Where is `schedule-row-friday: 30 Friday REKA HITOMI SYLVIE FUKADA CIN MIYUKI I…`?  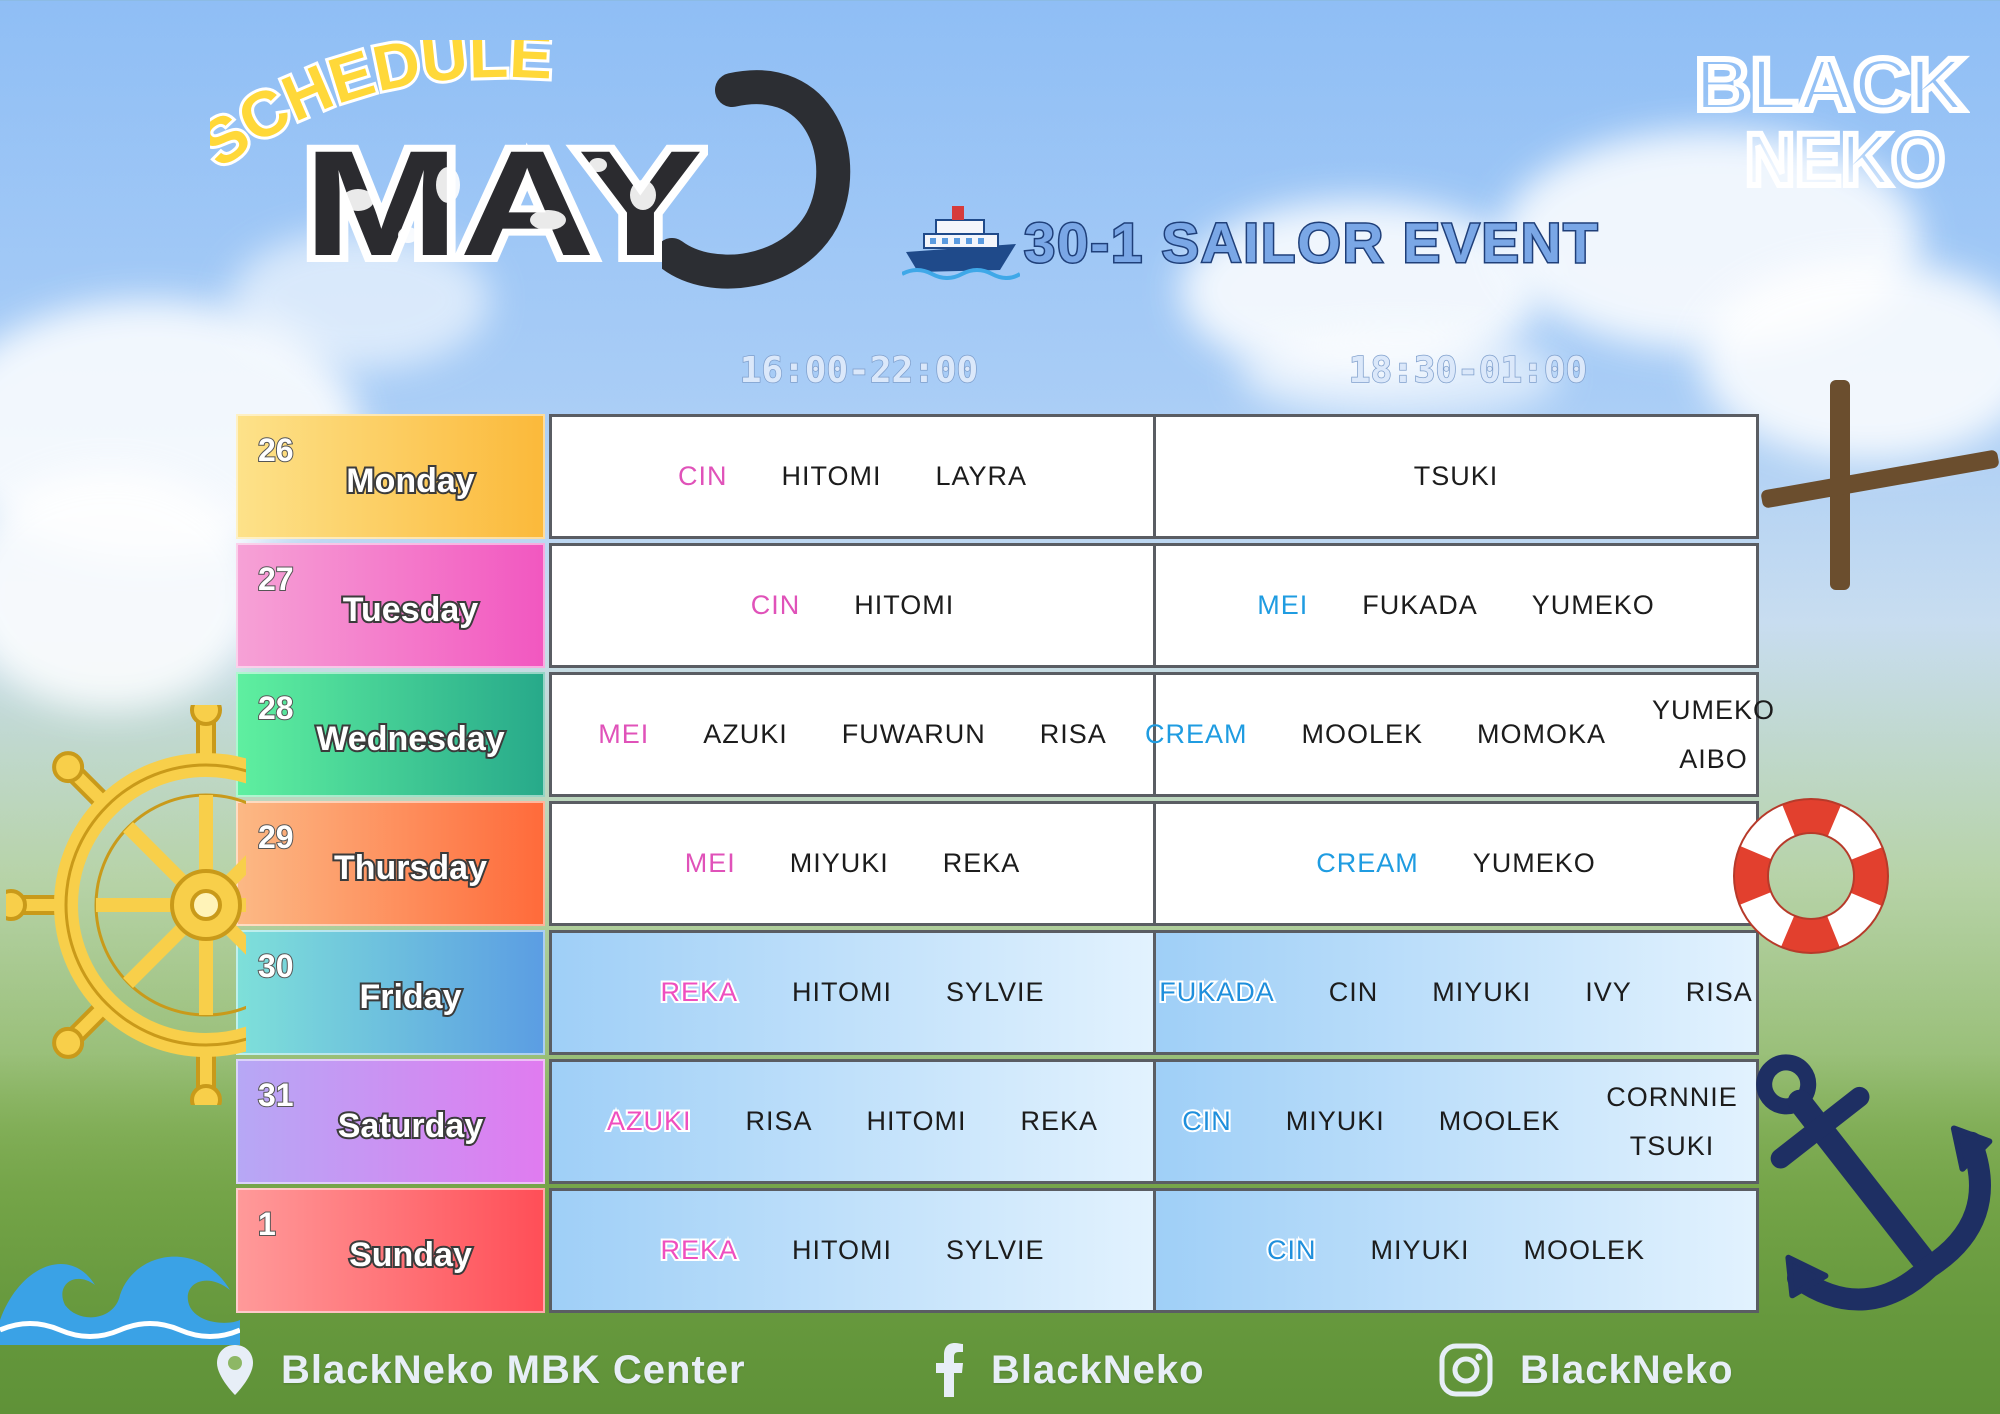 schedule-row-friday: 30 Friday REKA HITOMI SYLVIE FUKADA CIN MIYUKI I… is located at coordinates (997, 992).